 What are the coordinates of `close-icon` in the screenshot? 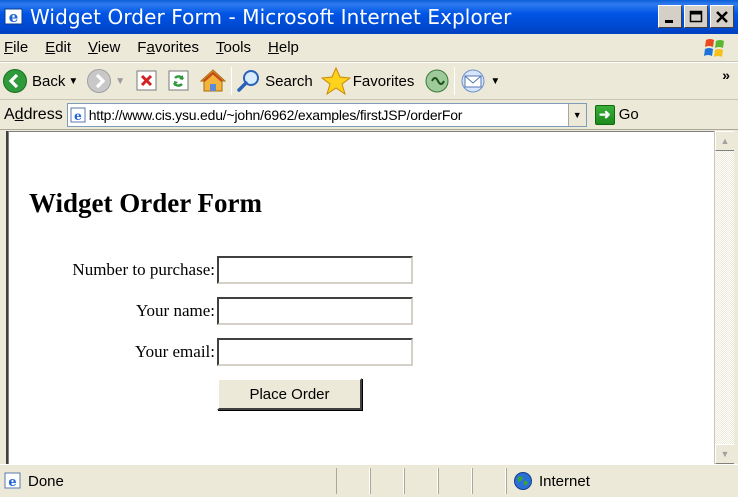 It's located at (722, 16).